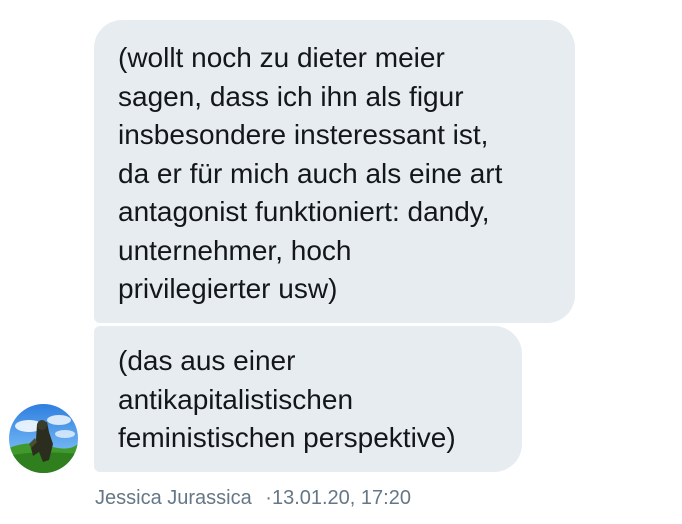 This screenshot has width=682, height=524. What do you see at coordinates (341, 498) in the screenshot?
I see `message-timestamp: 13.01.20, 17:20` at bounding box center [341, 498].